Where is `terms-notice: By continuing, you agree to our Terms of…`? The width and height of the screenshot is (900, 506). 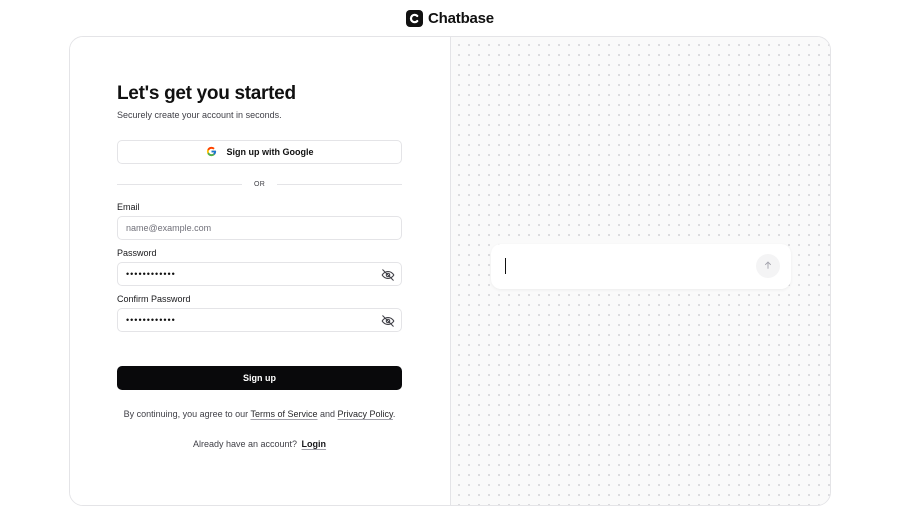
terms-notice: By continuing, you agree to our Terms of… is located at coordinates (259, 414).